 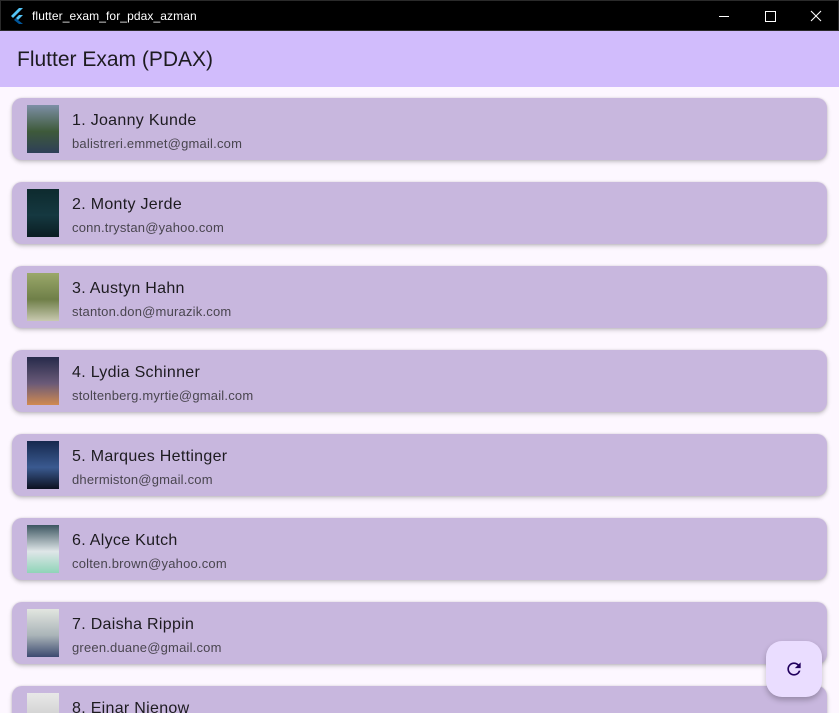 What do you see at coordinates (148, 227) in the screenshot?
I see `user-email: conn.trystan@yahoo.com` at bounding box center [148, 227].